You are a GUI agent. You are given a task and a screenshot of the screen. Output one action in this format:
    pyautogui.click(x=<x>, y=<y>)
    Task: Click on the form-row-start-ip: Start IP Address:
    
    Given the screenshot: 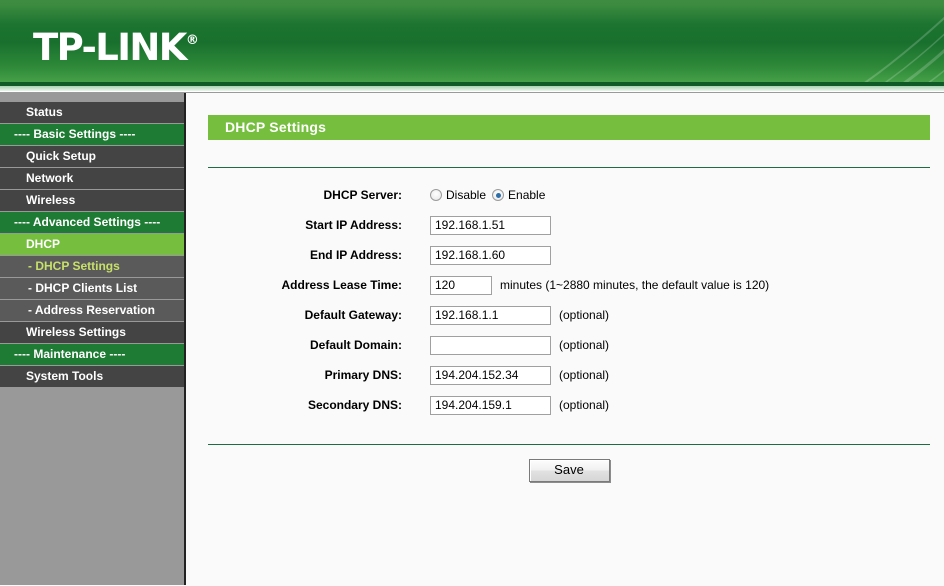 What is the action you would take?
    pyautogui.click(x=569, y=225)
    